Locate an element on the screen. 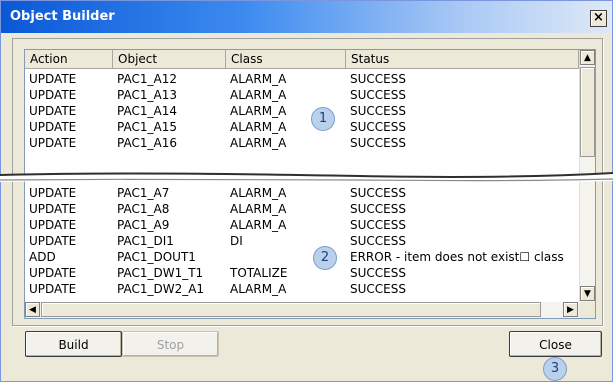  scroll-left-button: ◀ is located at coordinates (32, 309).